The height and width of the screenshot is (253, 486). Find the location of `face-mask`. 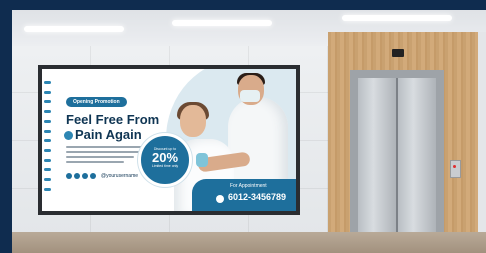

face-mask is located at coordinates (250, 96).